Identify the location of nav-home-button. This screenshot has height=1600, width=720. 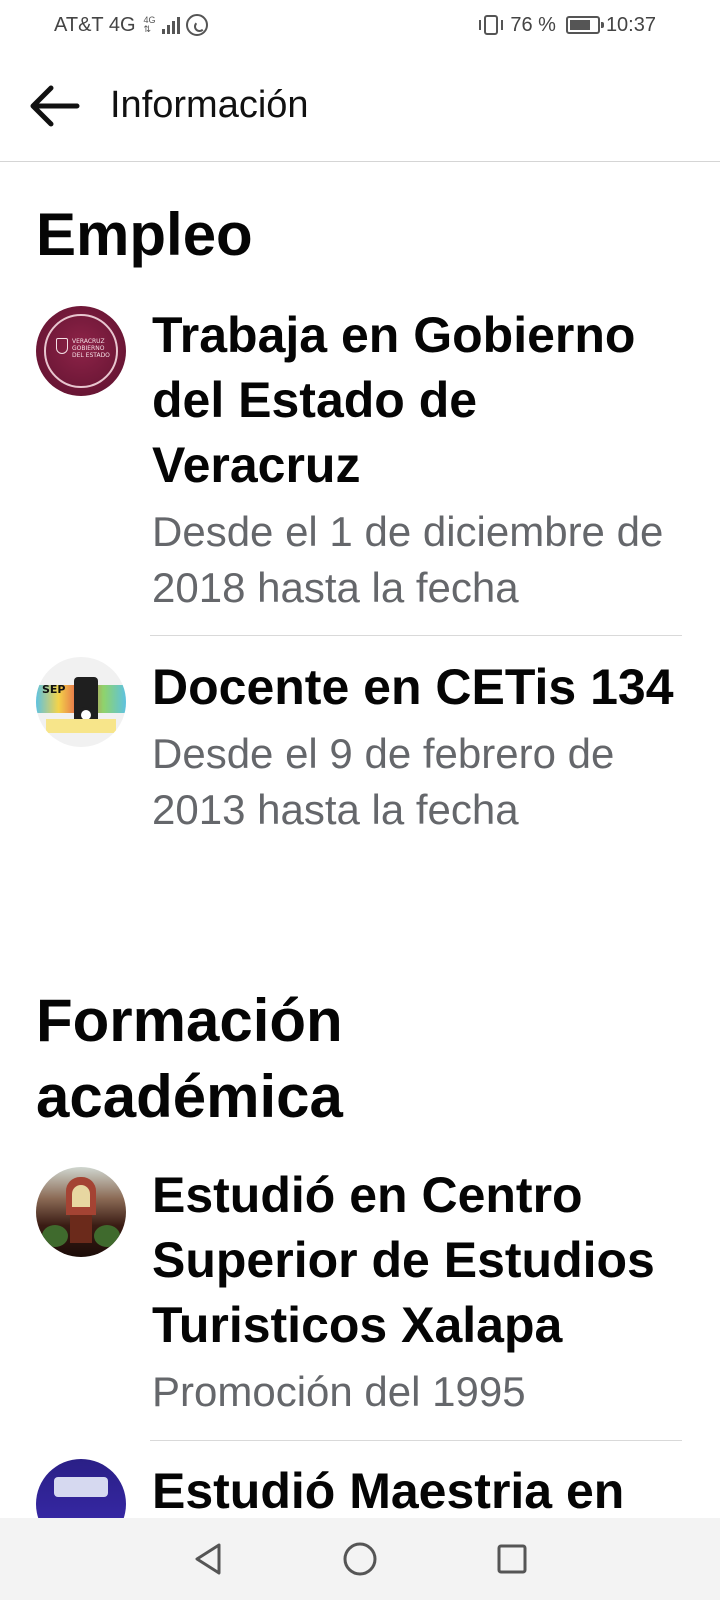
(360, 1559).